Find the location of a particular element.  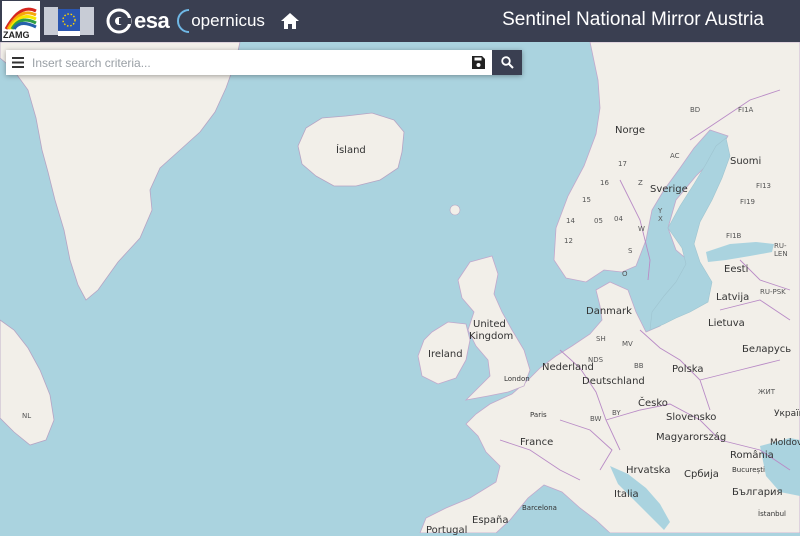

zamg-logo: ZAMG is located at coordinates (21, 21).